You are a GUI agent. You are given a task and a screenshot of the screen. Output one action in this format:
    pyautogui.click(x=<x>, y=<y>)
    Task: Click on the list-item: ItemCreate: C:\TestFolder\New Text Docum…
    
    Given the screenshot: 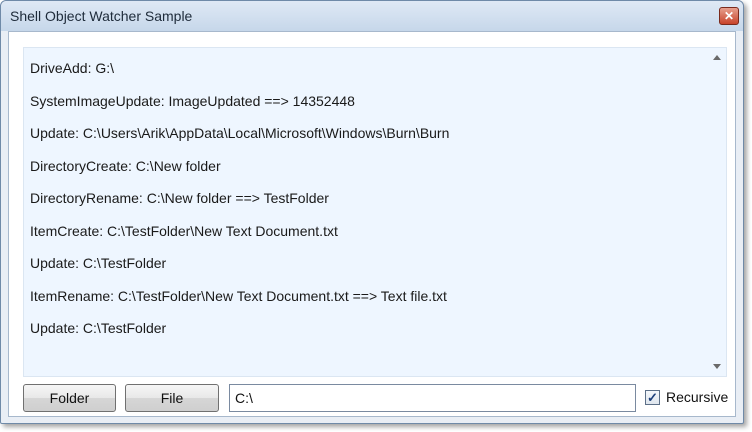 What is the action you would take?
    pyautogui.click(x=368, y=235)
    